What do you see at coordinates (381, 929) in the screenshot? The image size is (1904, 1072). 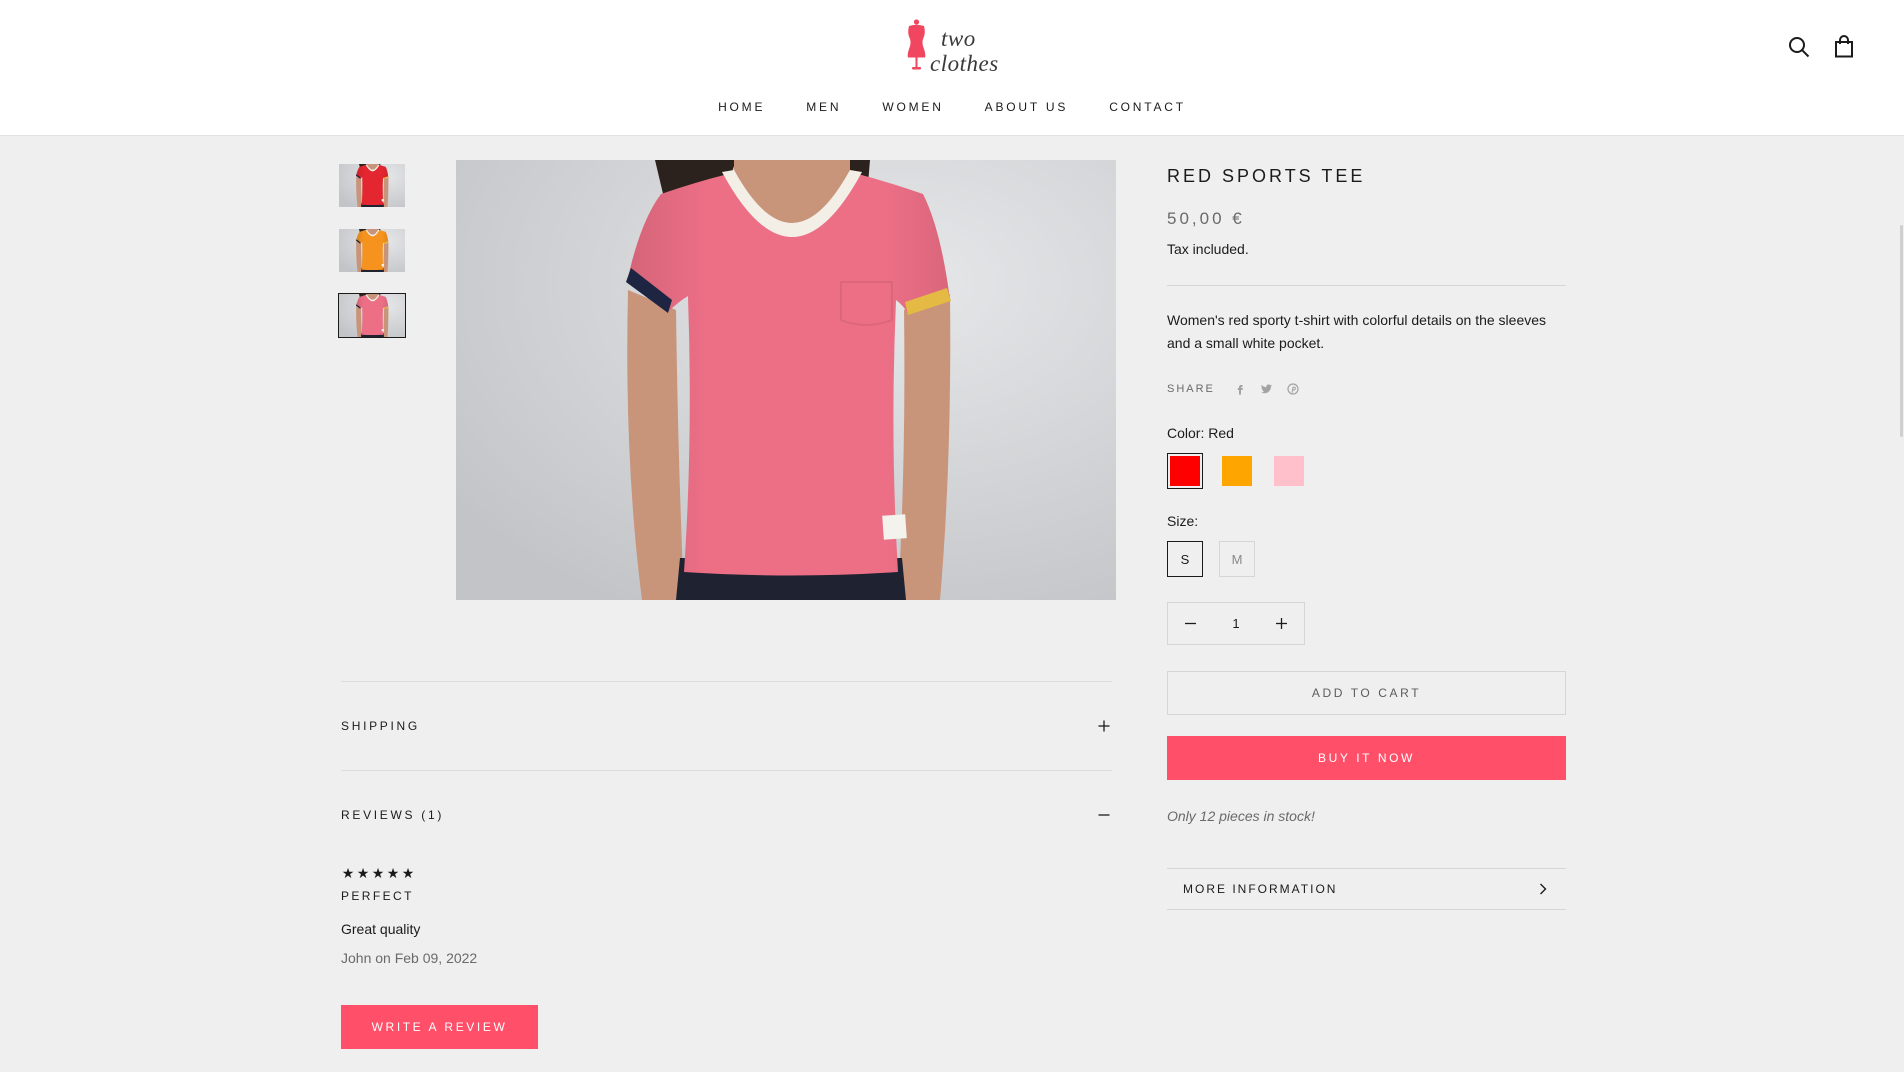 I see `review-body: Great quality` at bounding box center [381, 929].